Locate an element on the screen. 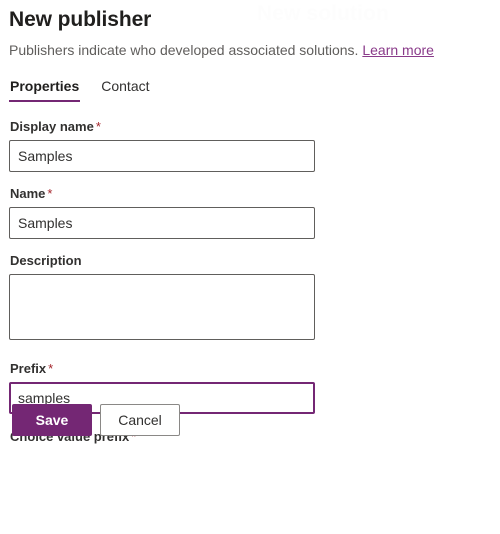  cancel-button: Cancel is located at coordinates (140, 420).